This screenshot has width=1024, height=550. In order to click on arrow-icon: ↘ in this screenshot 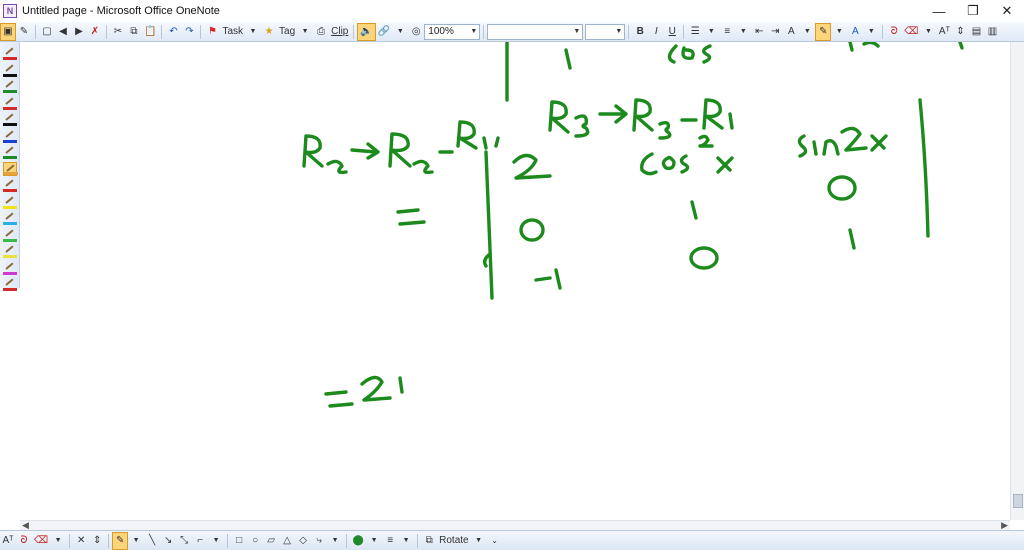, I will do `click(168, 541)`.